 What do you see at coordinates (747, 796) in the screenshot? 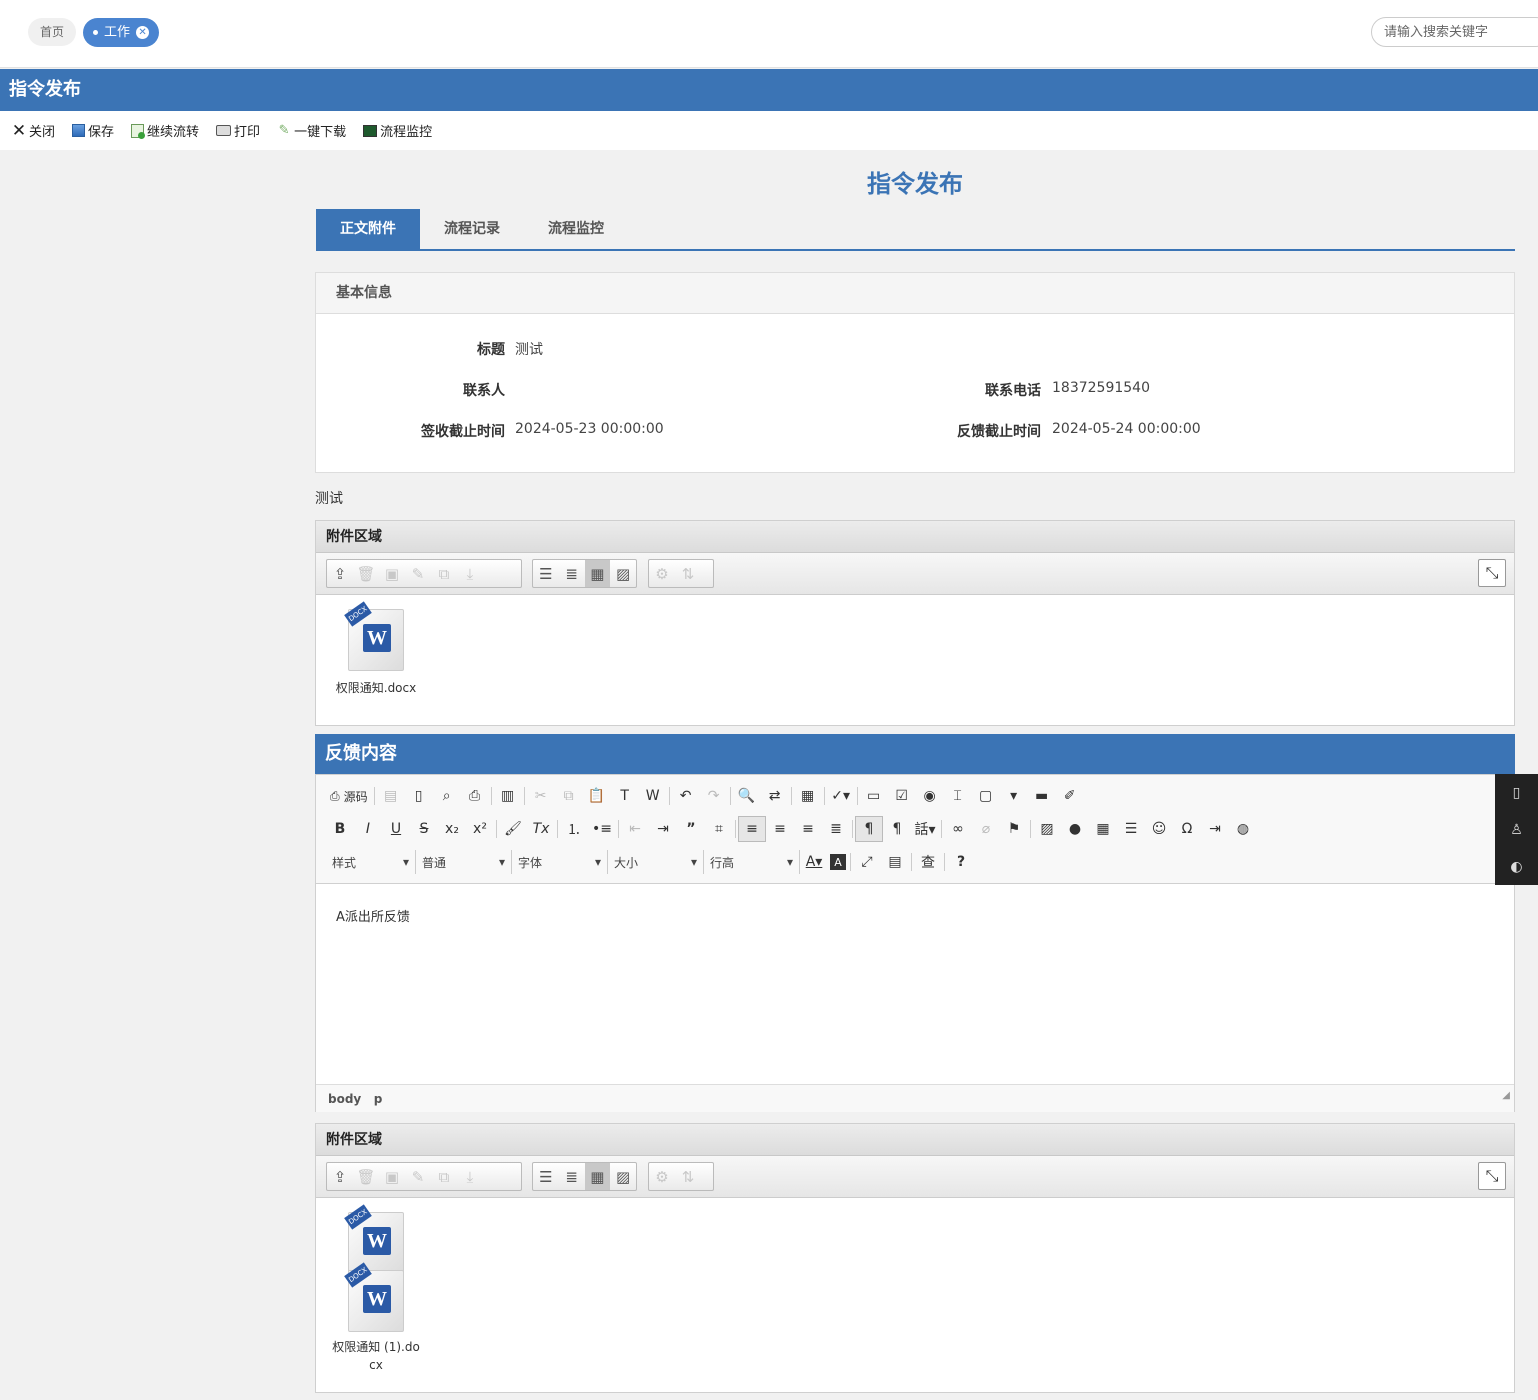
I see `find-icon: 🔍` at bounding box center [747, 796].